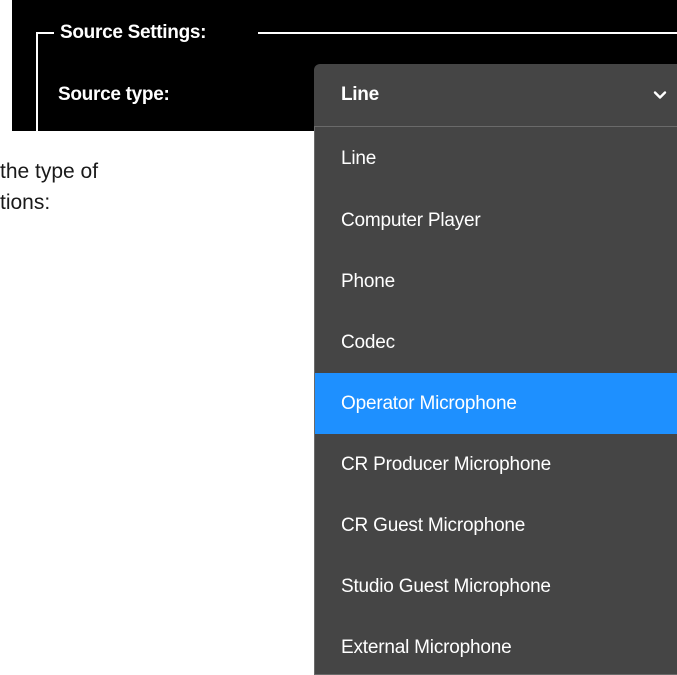 Image resolution: width=677 pixels, height=675 pixels. I want to click on option-cr-guest-microphone: CR Guest Microphone, so click(496, 525).